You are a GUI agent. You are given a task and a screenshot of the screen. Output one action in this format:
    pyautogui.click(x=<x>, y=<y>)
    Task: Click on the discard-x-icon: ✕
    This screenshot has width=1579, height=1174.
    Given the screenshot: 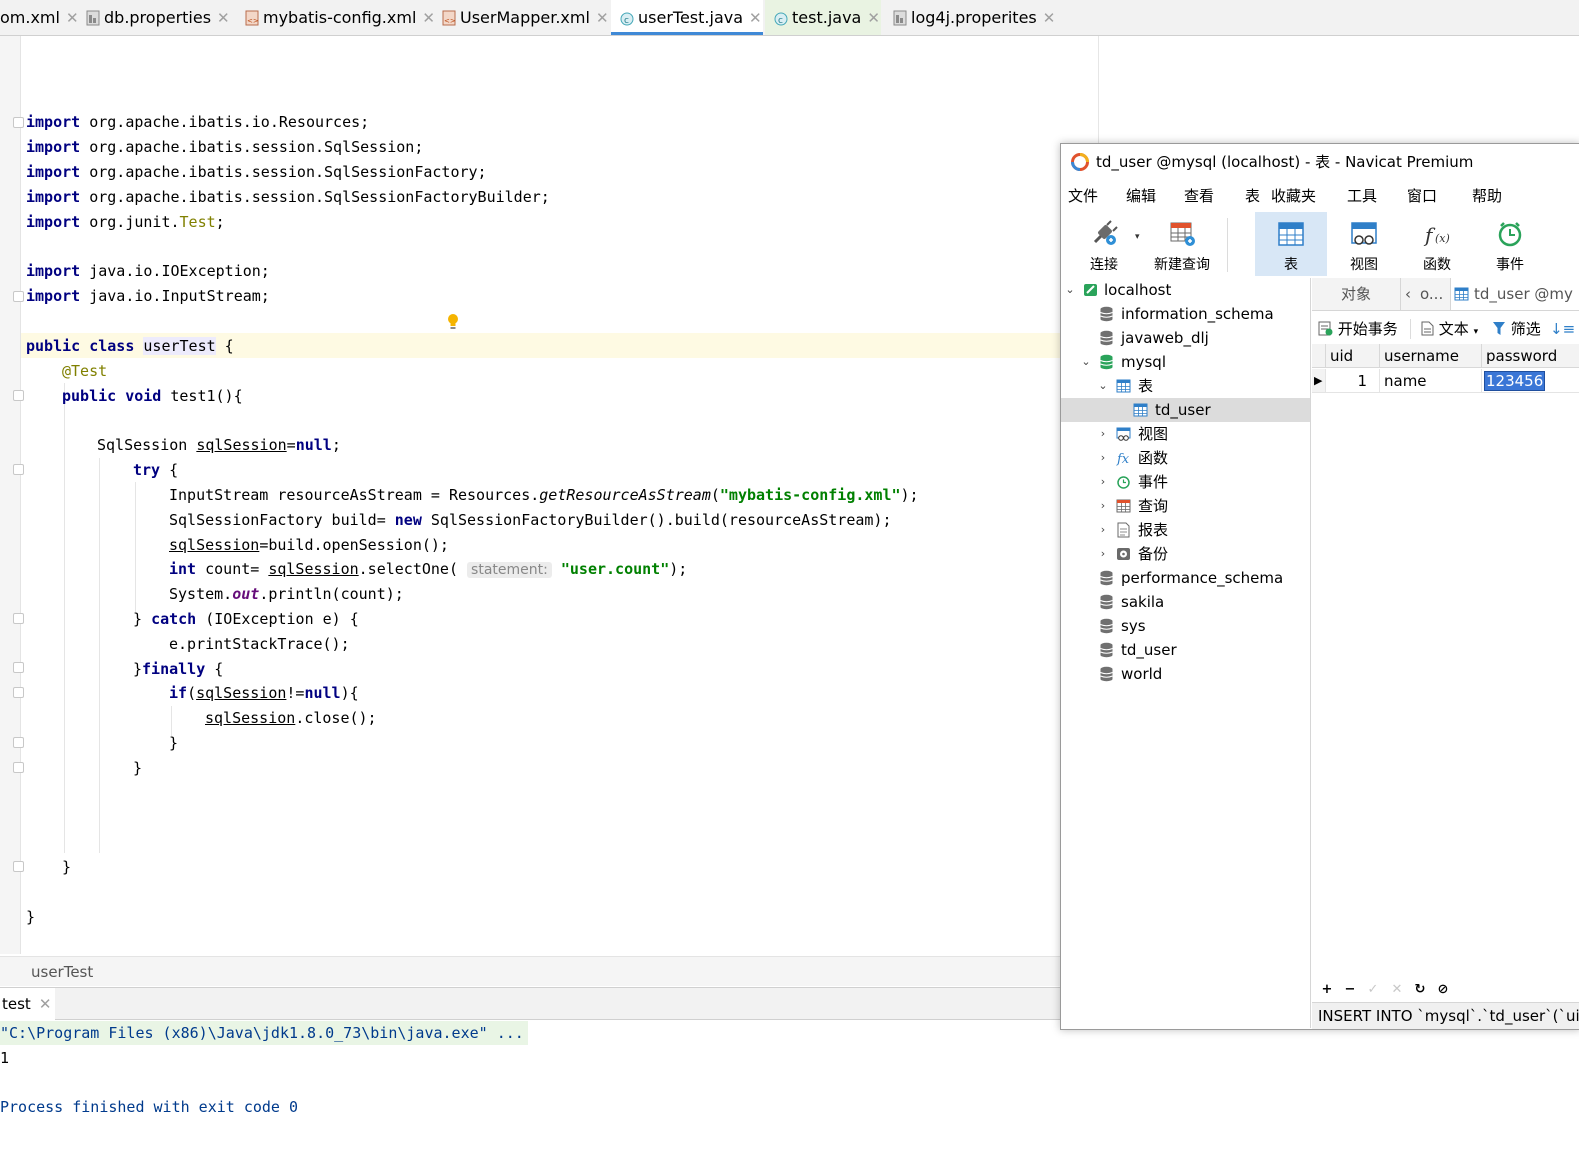 What is the action you would take?
    pyautogui.click(x=1397, y=990)
    